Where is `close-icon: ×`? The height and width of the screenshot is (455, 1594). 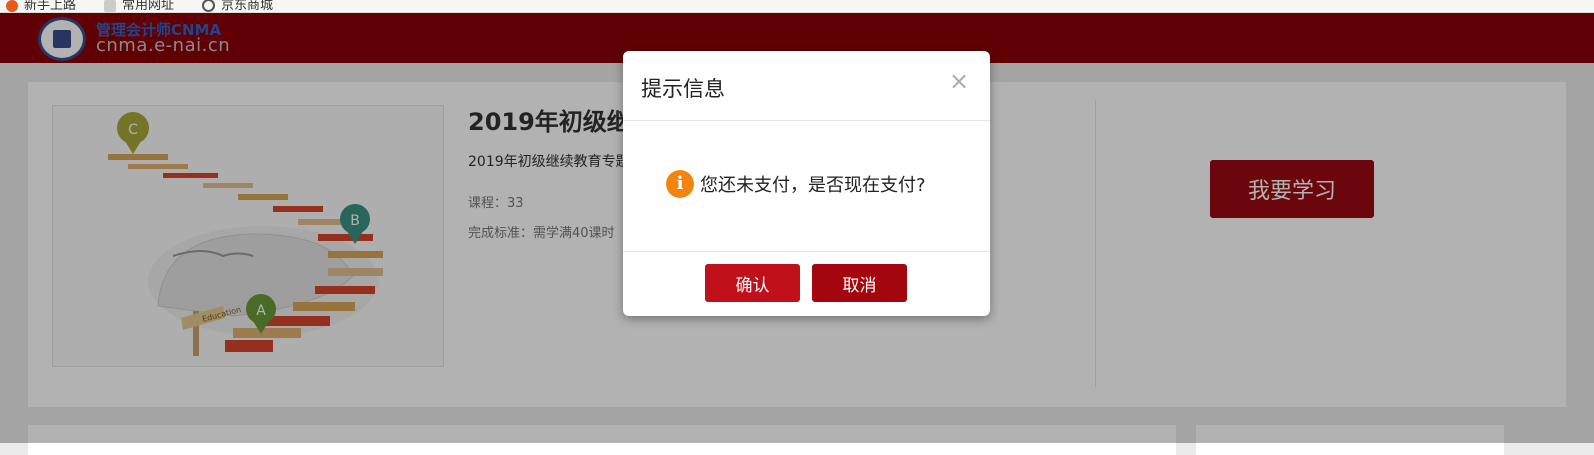
close-icon: × is located at coordinates (959, 81).